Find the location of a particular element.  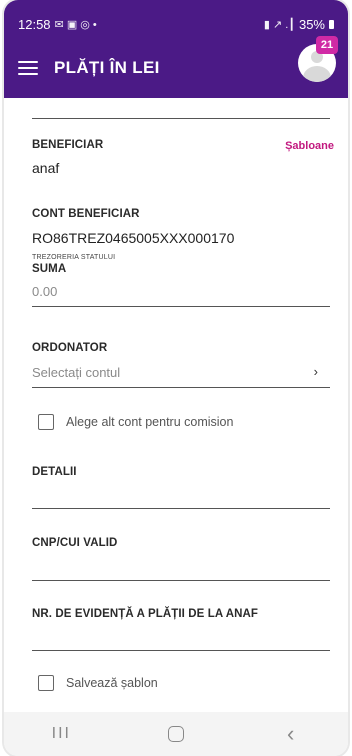

battery-icon is located at coordinates (331, 24).